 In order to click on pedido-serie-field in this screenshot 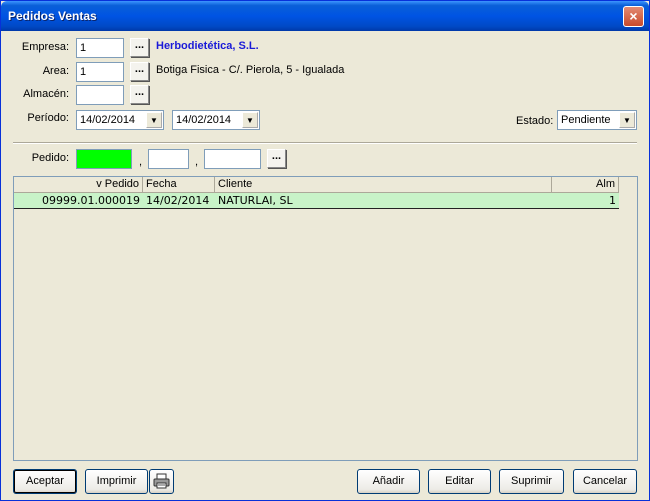, I will do `click(104, 159)`.